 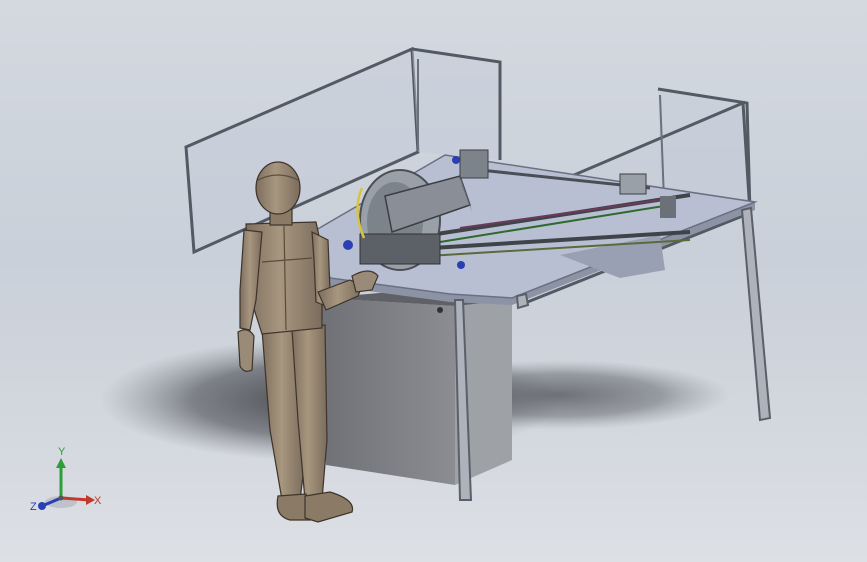 I want to click on cabinet, so click(x=417, y=388).